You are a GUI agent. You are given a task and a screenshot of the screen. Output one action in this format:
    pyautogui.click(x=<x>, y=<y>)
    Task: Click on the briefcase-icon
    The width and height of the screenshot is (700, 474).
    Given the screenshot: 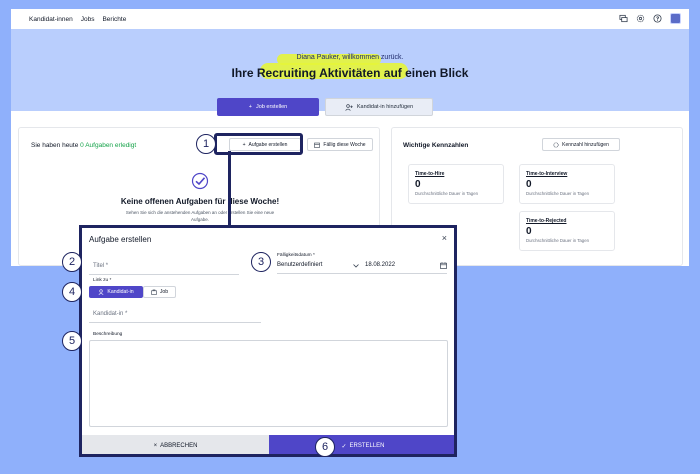 What is the action you would take?
    pyautogui.click(x=154, y=292)
    